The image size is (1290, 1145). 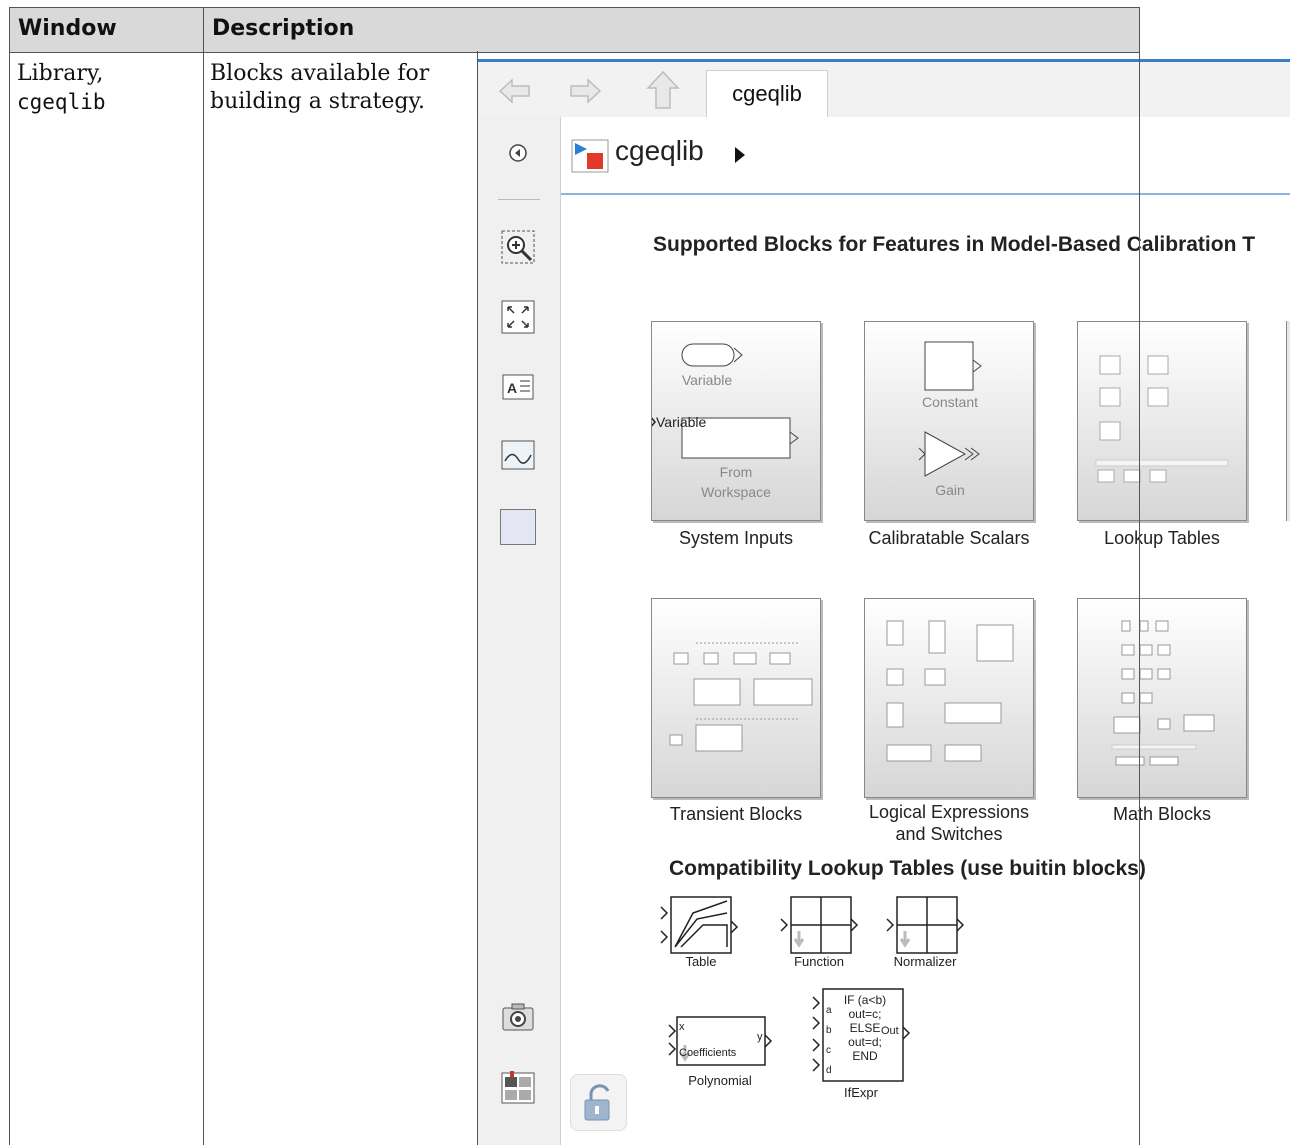 What do you see at coordinates (767, 94) in the screenshot?
I see `tab-cgeqlib: cgeqlib` at bounding box center [767, 94].